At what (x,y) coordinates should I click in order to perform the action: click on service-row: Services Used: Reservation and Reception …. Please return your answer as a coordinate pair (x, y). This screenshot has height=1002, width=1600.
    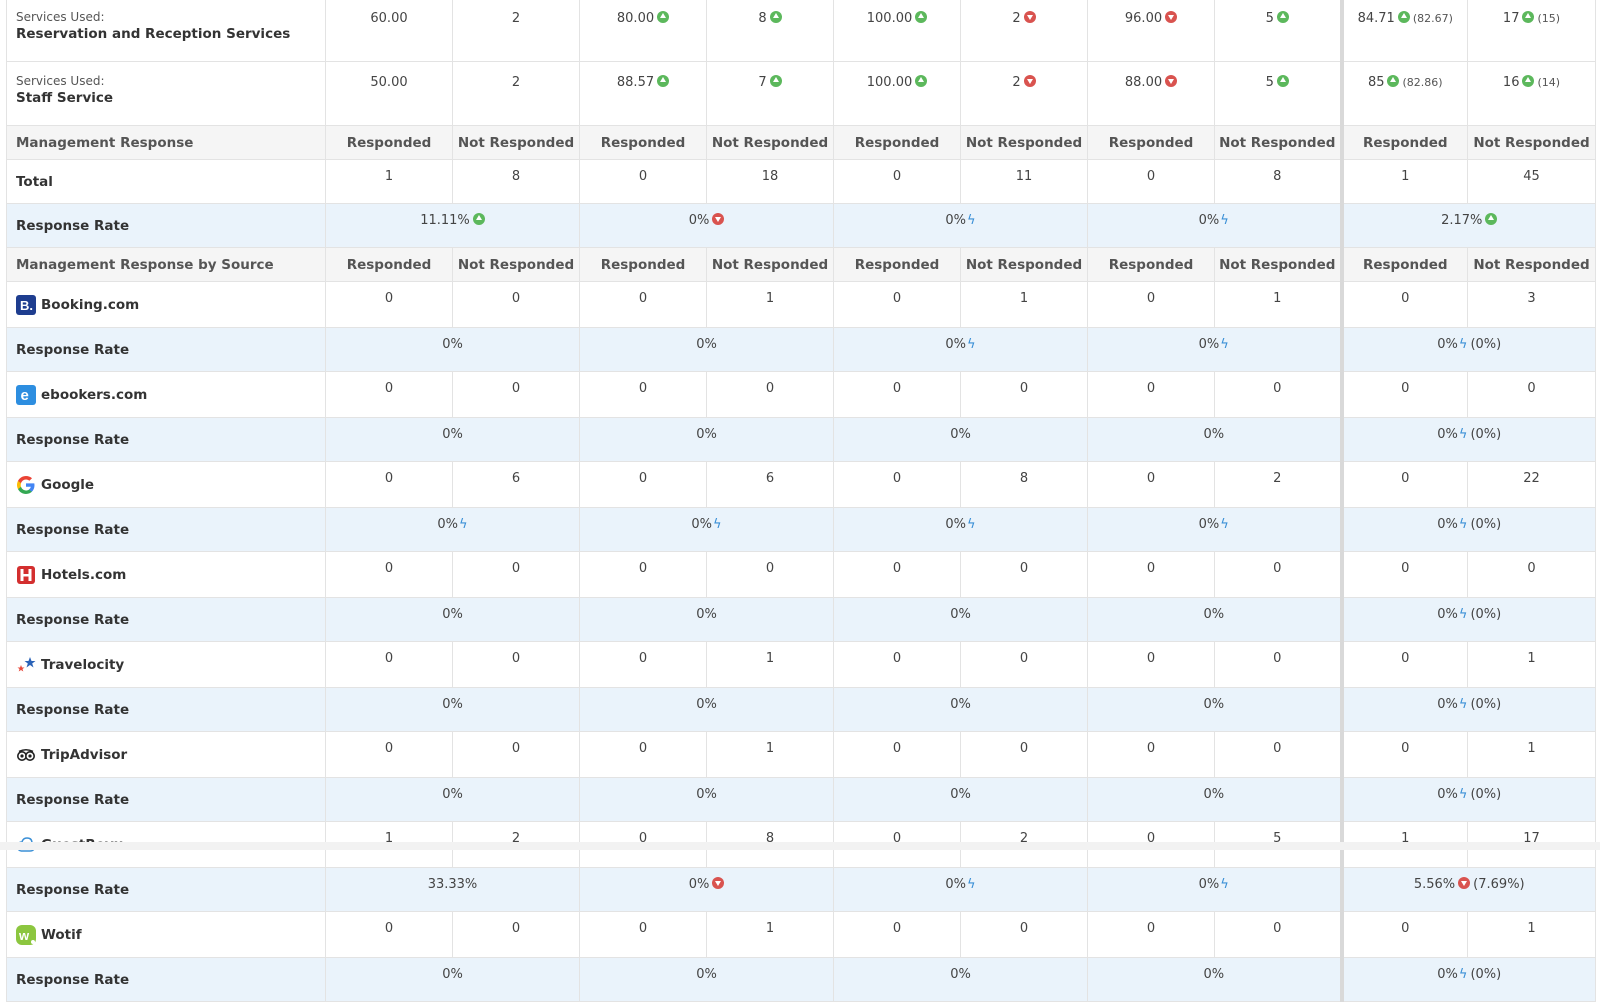
    Looking at the image, I should click on (801, 31).